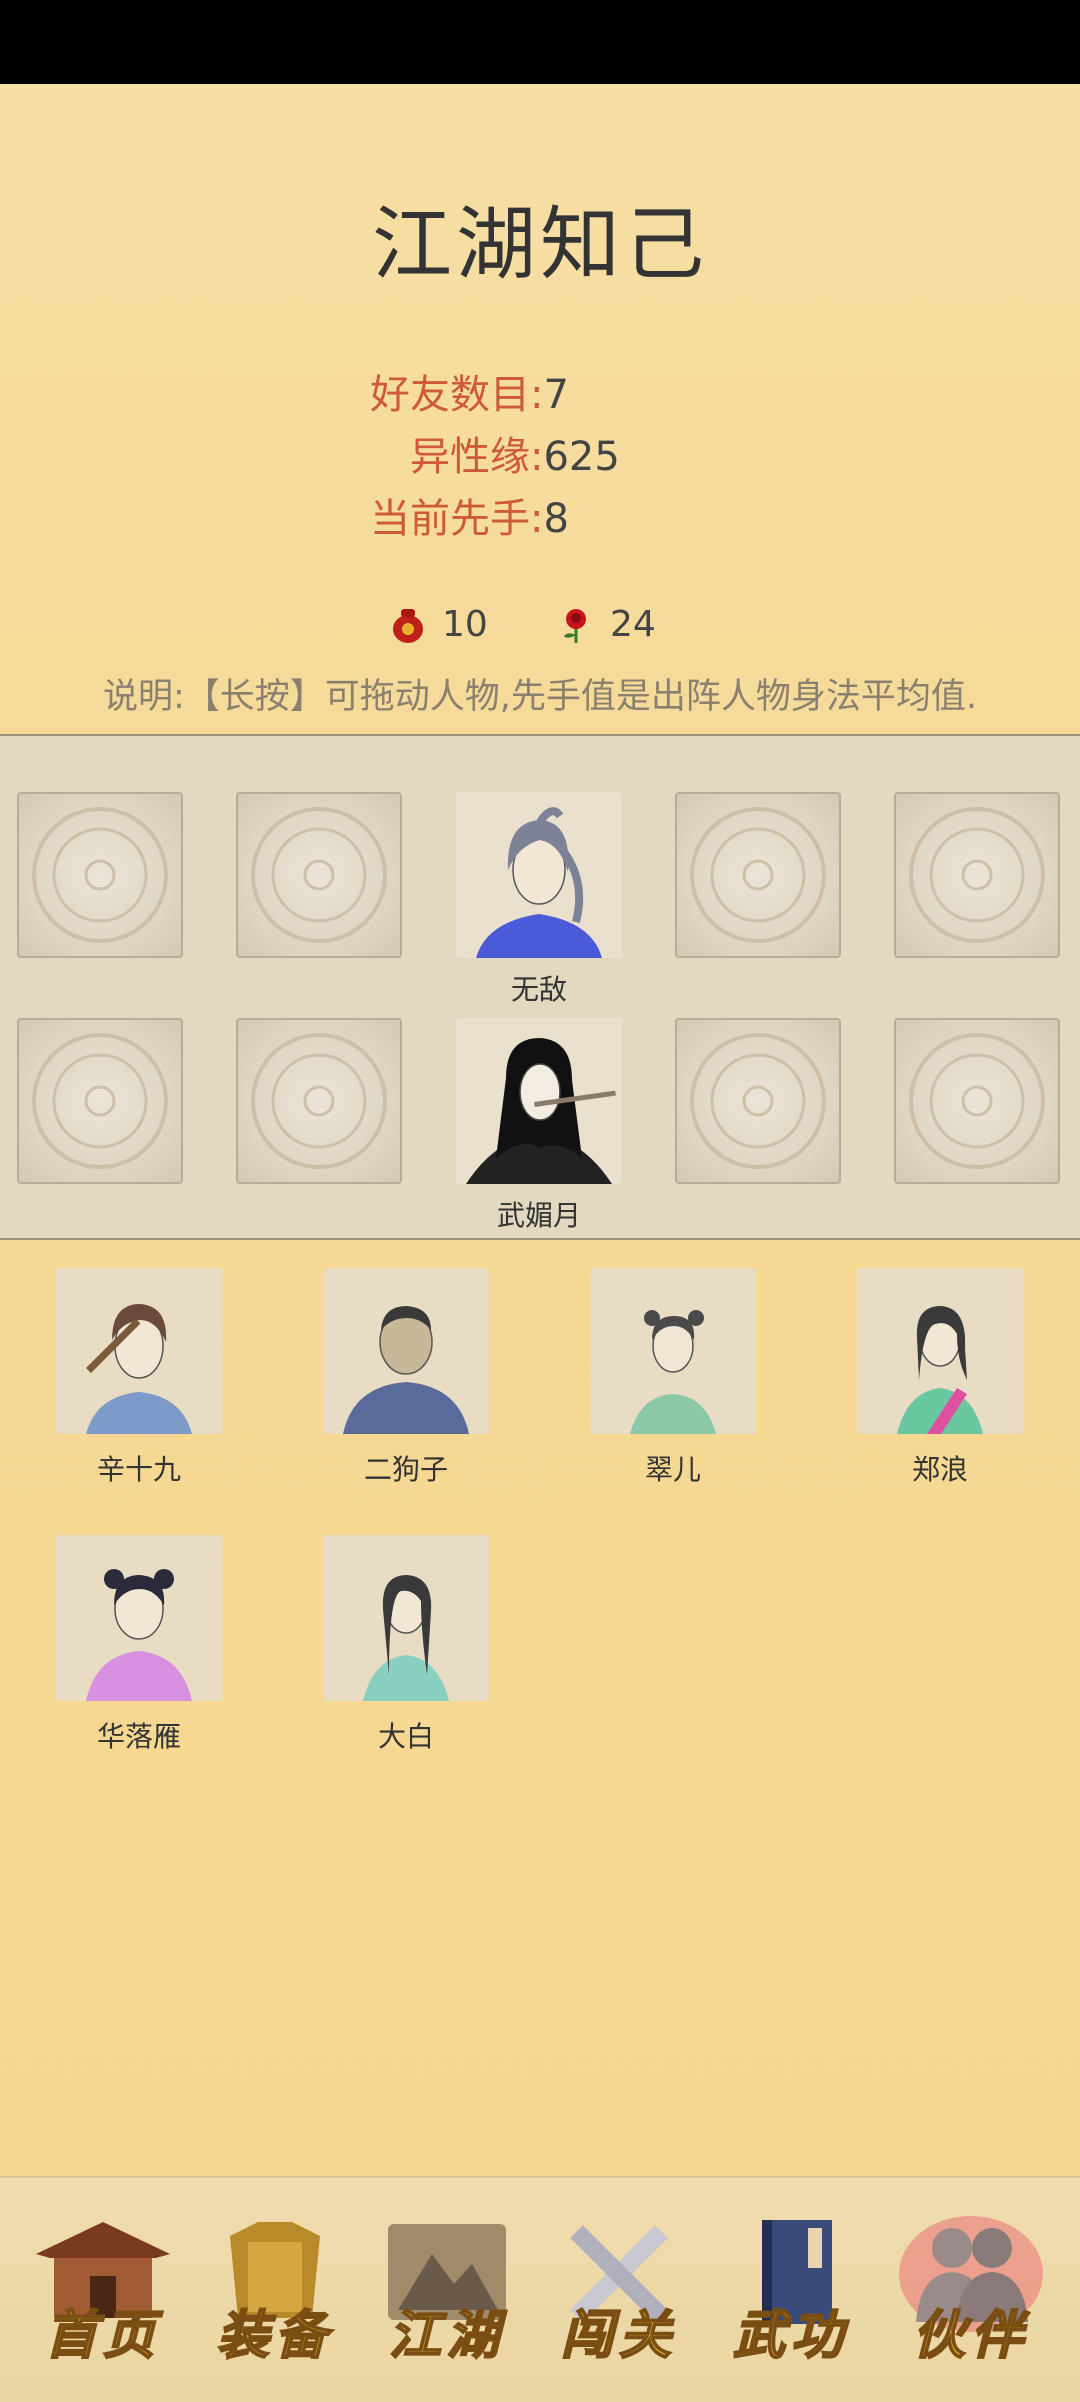 The height and width of the screenshot is (2402, 1080). What do you see at coordinates (618, 2335) in the screenshot?
I see `nav-label: 闯关` at bounding box center [618, 2335].